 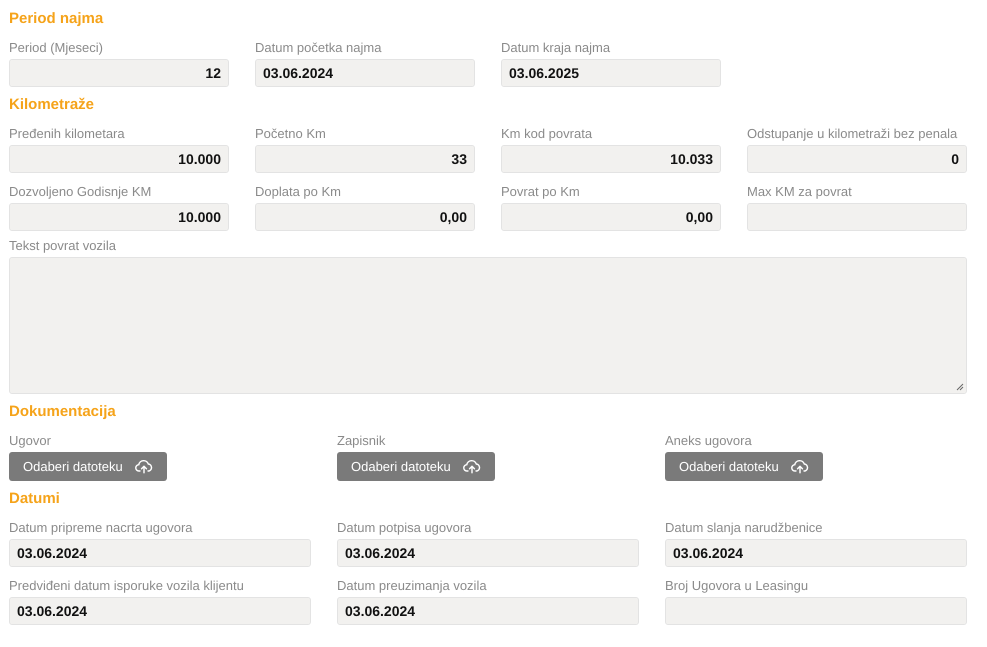 What do you see at coordinates (35, 499) in the screenshot?
I see `section-heading: Datumi` at bounding box center [35, 499].